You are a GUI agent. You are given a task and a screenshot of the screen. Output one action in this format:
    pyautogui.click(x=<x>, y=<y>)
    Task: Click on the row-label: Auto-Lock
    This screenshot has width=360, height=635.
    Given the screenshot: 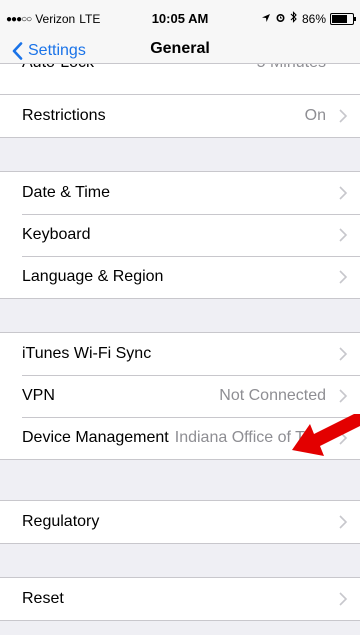 What is the action you would take?
    pyautogui.click(x=58, y=68)
    